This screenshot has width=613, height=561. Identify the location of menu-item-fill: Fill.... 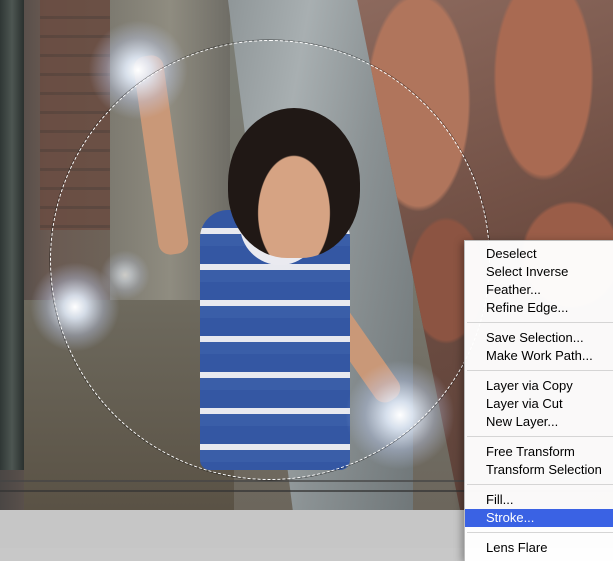
(539, 500).